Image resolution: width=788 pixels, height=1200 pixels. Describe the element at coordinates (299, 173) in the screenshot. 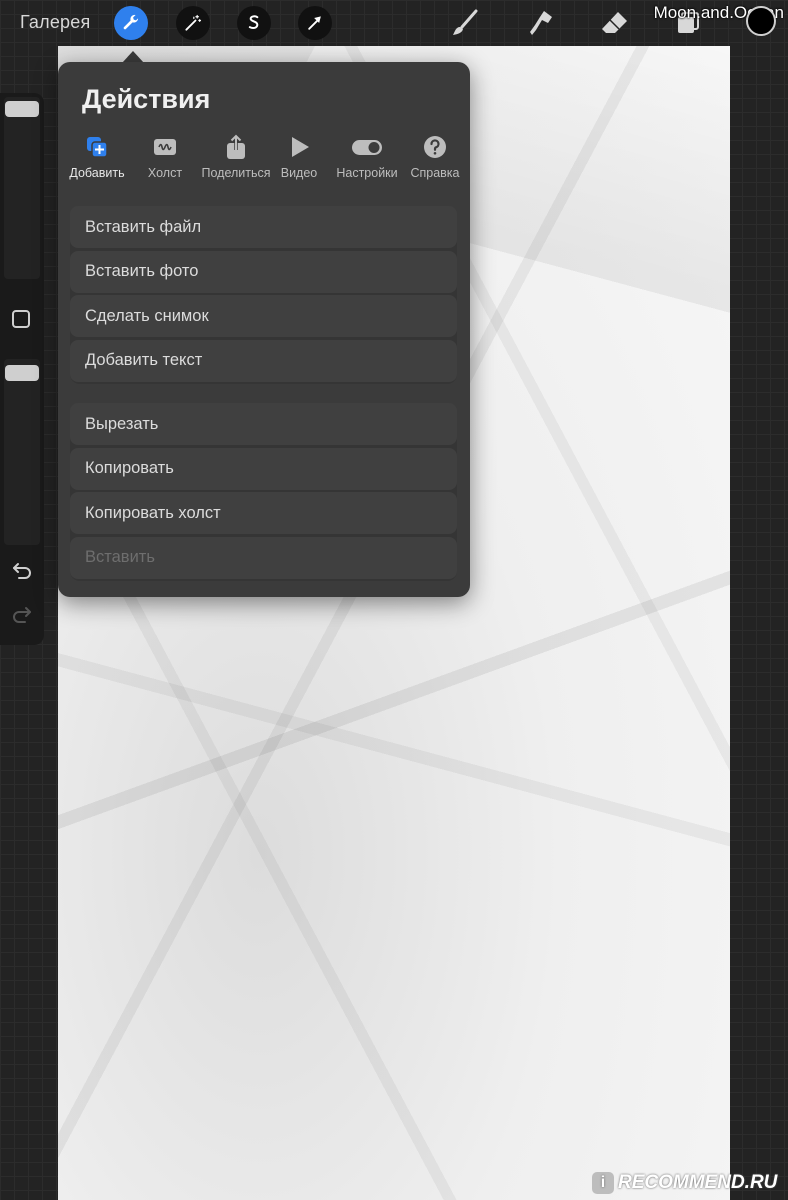

I see `tab-label: Видео` at that location.